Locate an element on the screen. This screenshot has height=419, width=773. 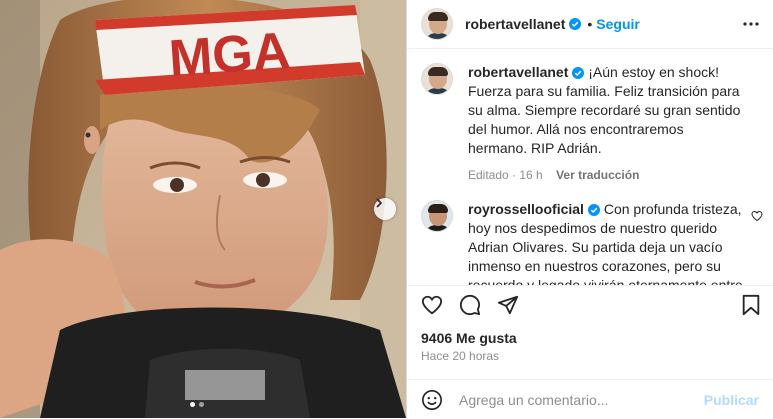
follow-button: Seguir is located at coordinates (618, 24).